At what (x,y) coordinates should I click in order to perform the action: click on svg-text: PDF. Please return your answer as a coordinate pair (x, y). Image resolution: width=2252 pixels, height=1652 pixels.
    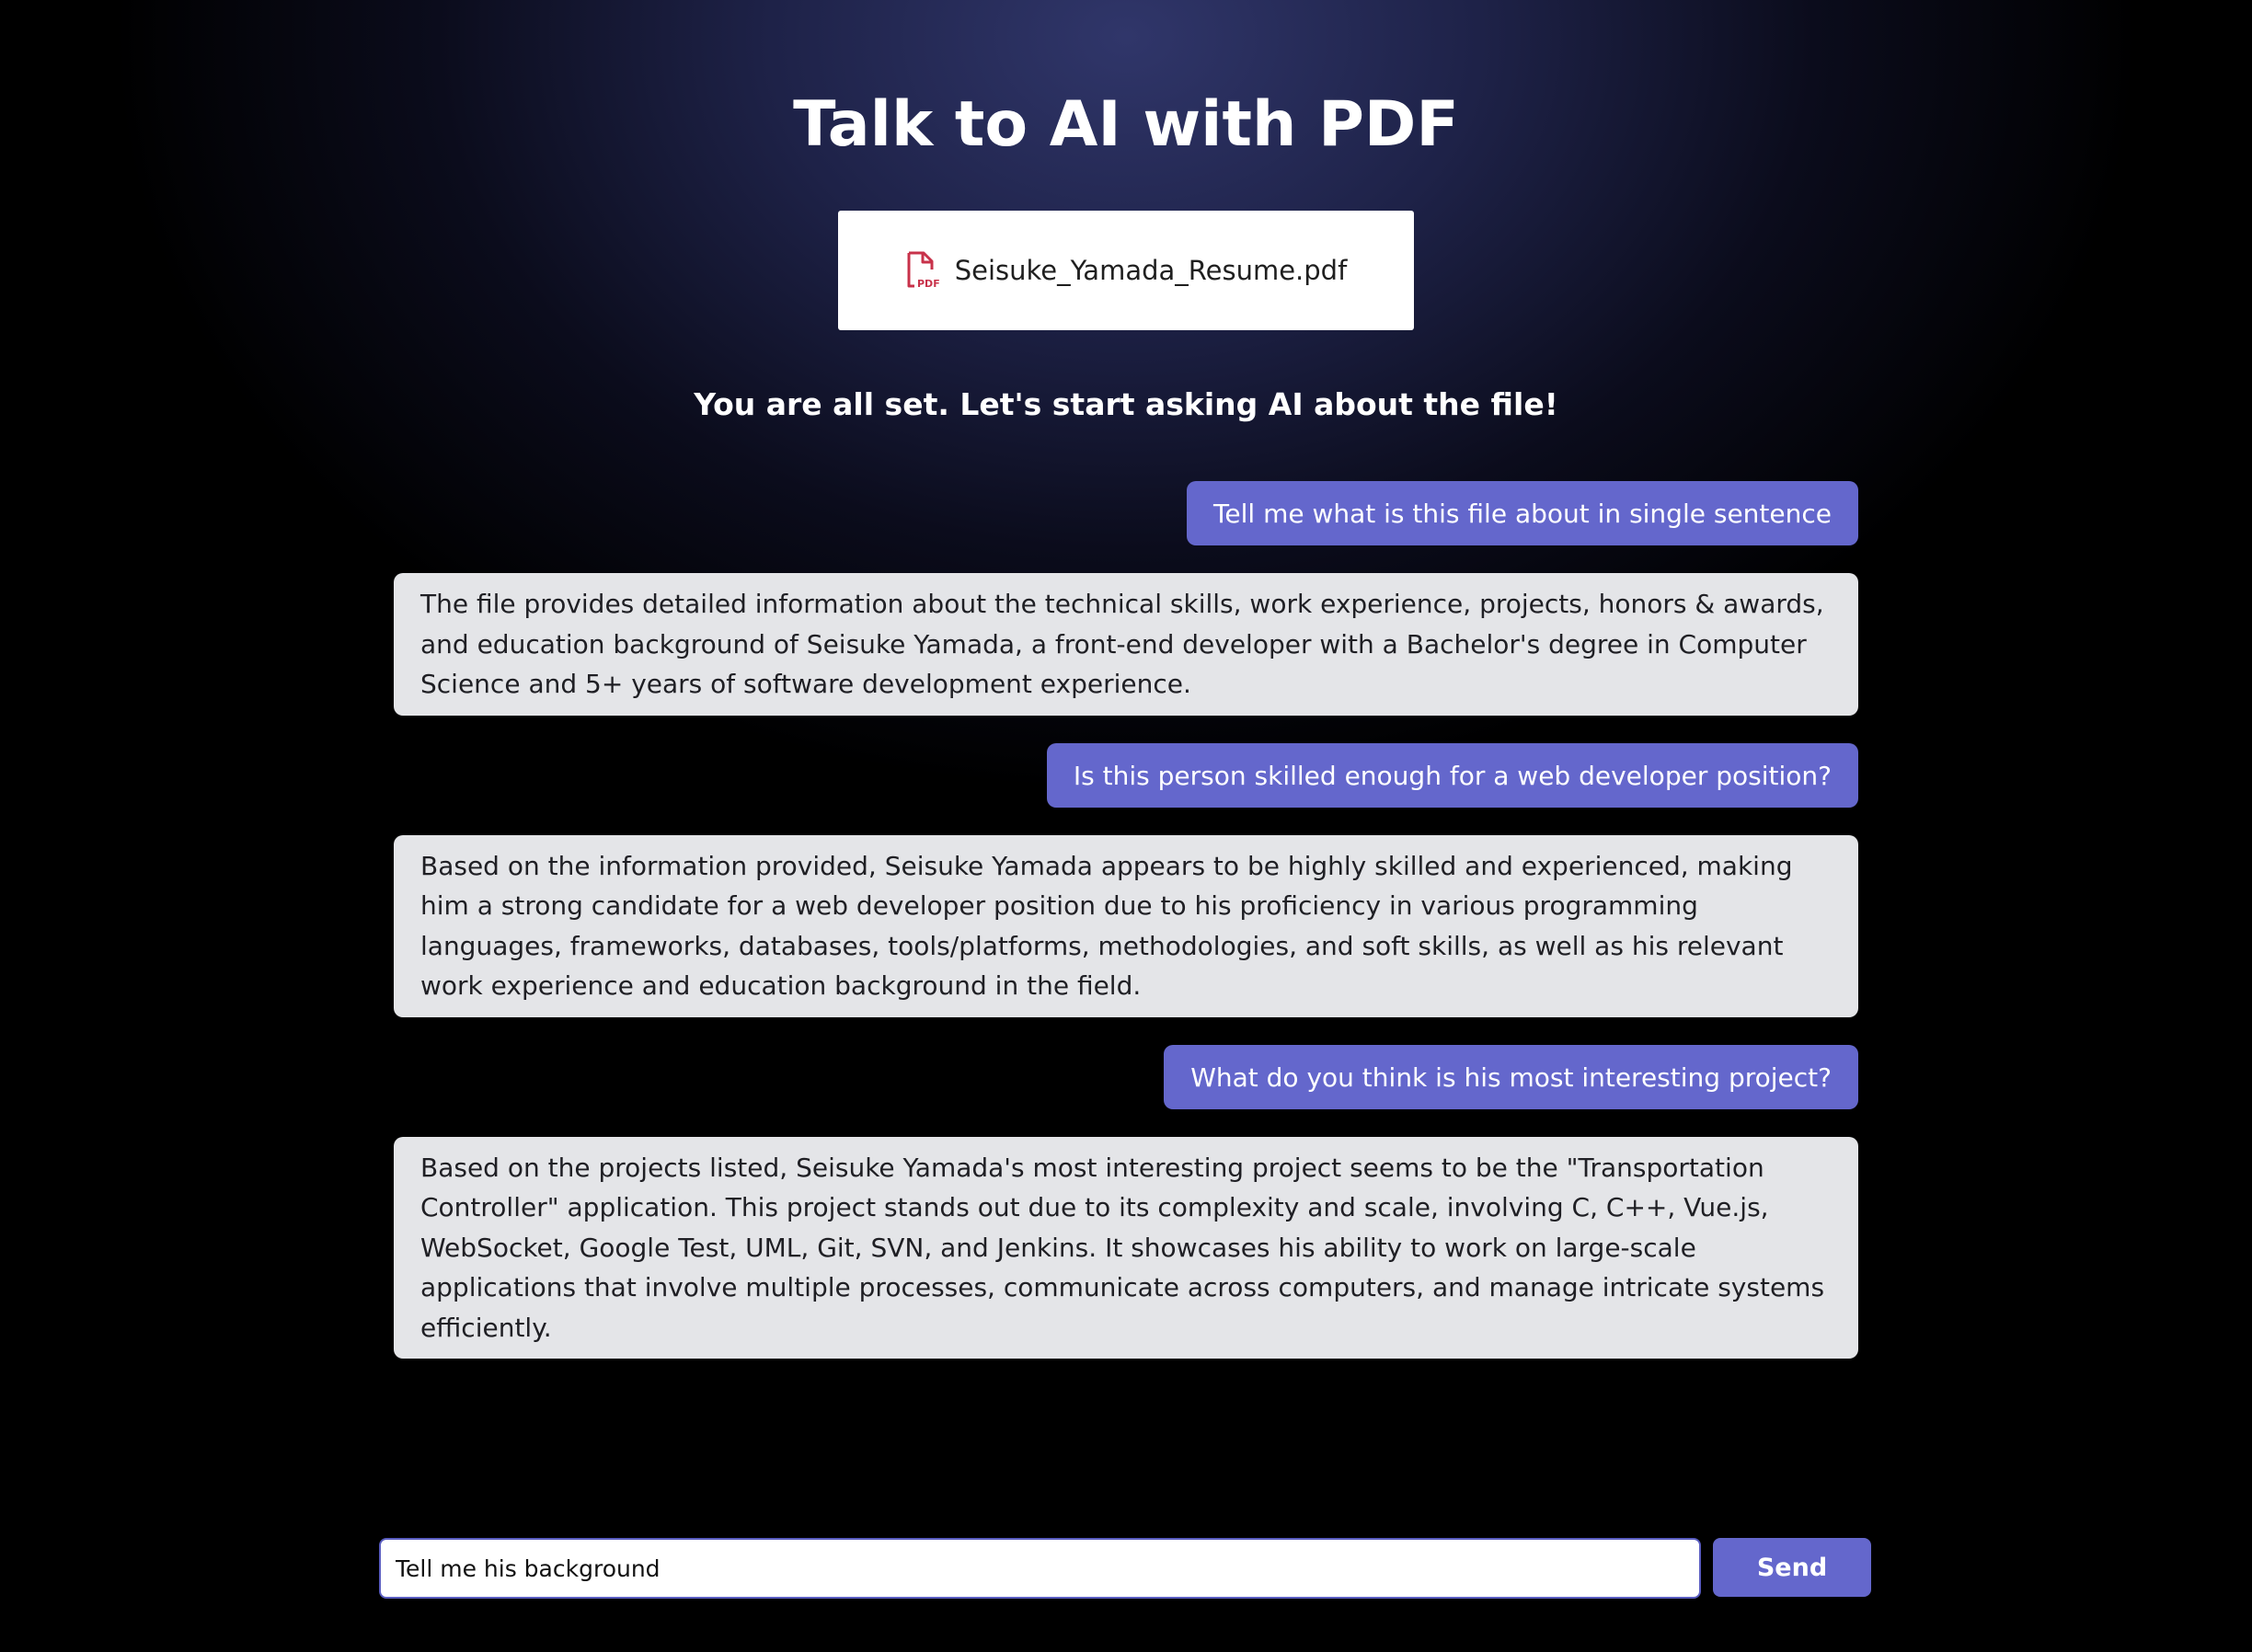
    Looking at the image, I should click on (928, 284).